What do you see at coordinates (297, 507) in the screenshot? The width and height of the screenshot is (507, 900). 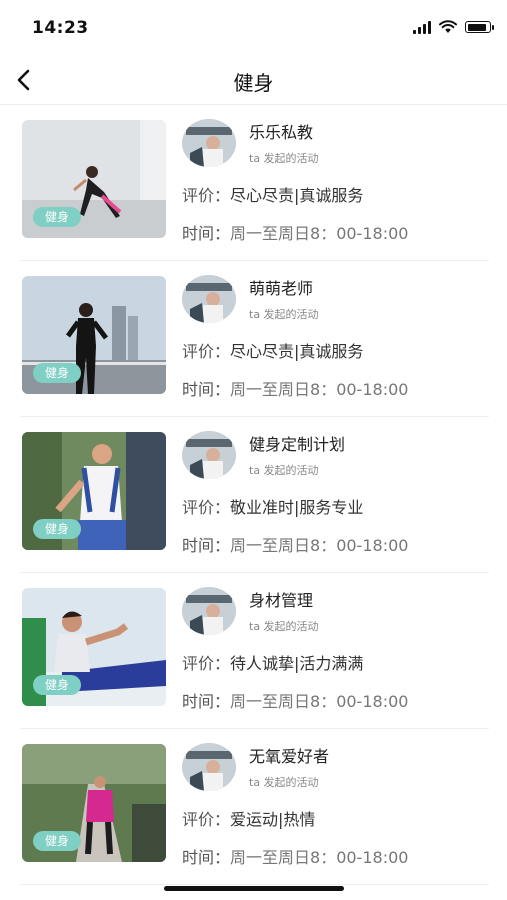 I see `rating-value: 敬业准时|服务专业` at bounding box center [297, 507].